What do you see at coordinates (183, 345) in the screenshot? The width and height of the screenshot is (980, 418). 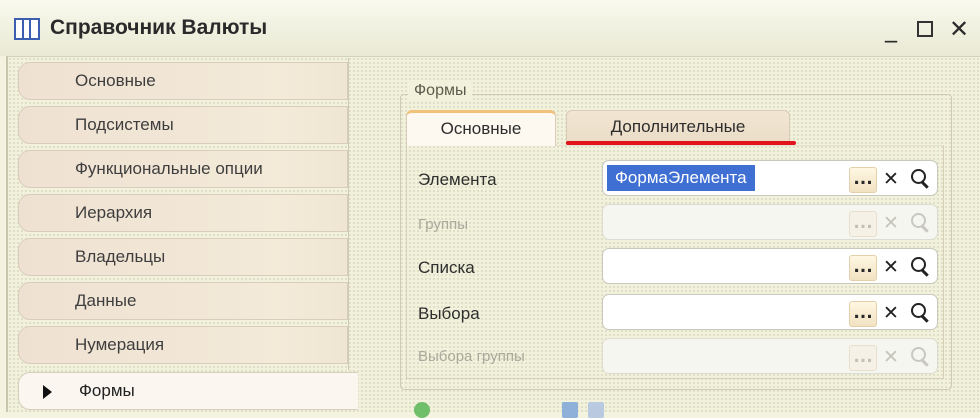 I see `sidebar-item-numeratsiya: Нумерация` at bounding box center [183, 345].